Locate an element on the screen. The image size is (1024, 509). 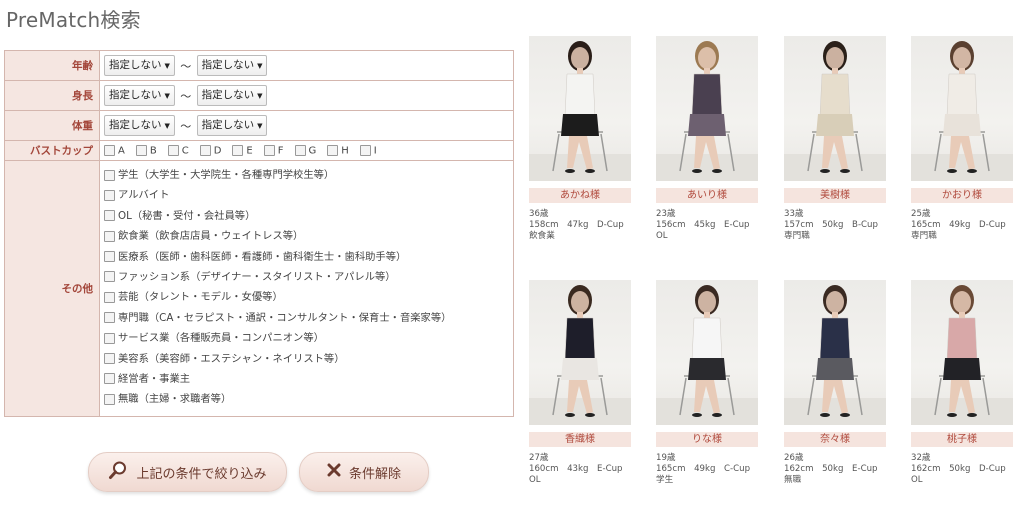
profile-card: かおり様 25歳 165cm 49kg D-Cup 専門職 is located at coordinates (962, 139).